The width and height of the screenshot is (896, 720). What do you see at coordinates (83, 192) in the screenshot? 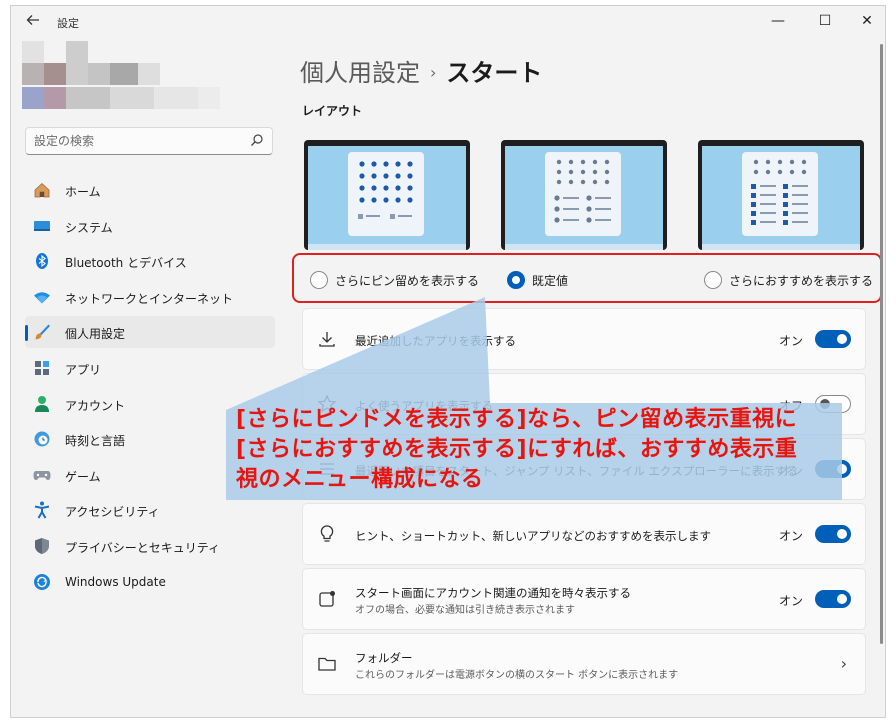
I see `sidebar-item-label: ホーム` at bounding box center [83, 192].